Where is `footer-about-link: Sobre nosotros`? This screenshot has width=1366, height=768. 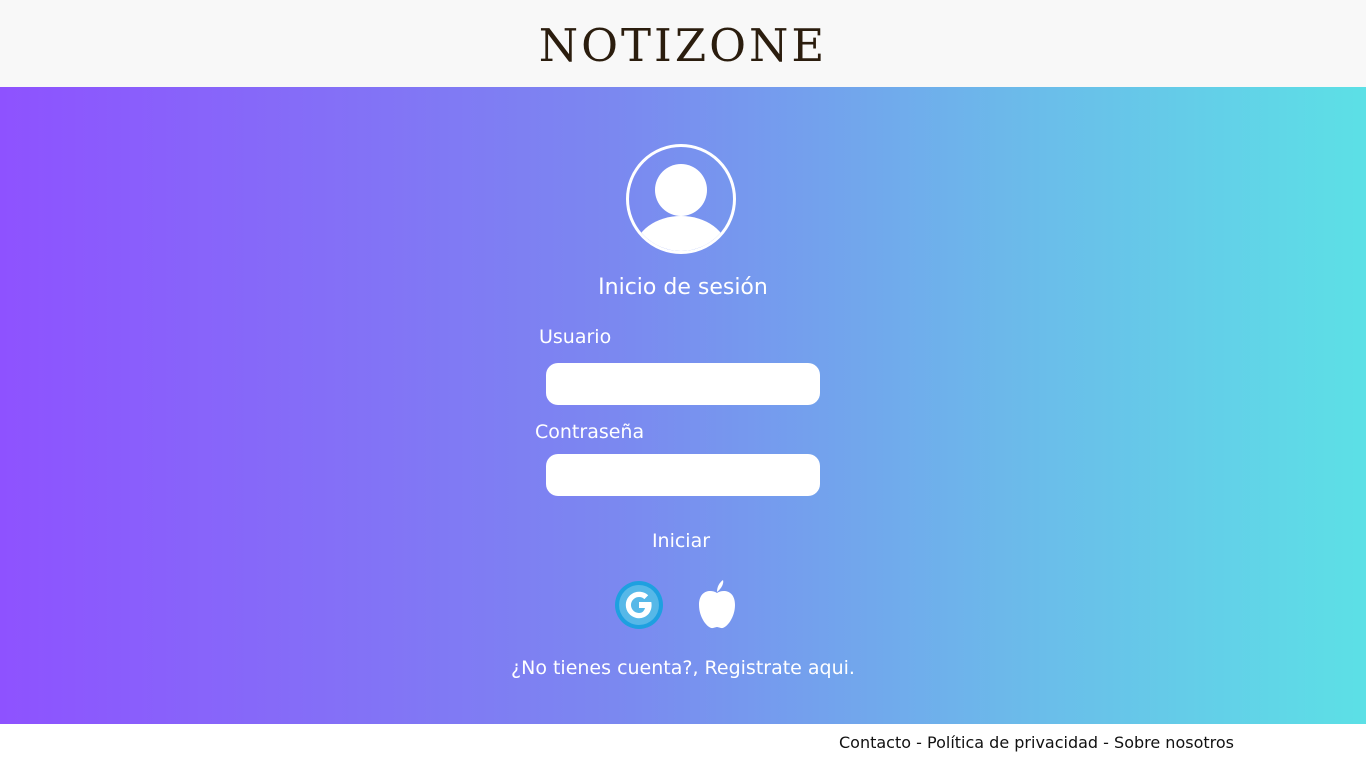 footer-about-link: Sobre nosotros is located at coordinates (1174, 742).